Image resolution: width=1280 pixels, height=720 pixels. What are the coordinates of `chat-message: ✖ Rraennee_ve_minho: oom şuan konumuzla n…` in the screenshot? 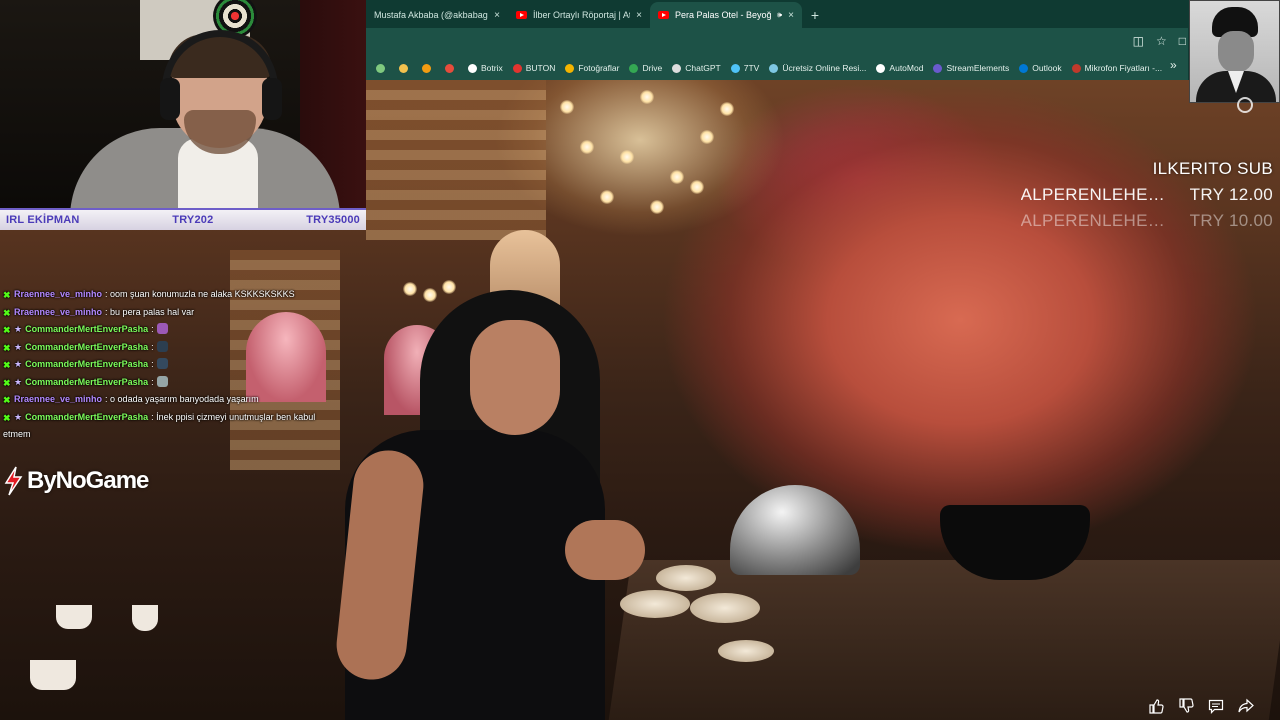 It's located at (170, 295).